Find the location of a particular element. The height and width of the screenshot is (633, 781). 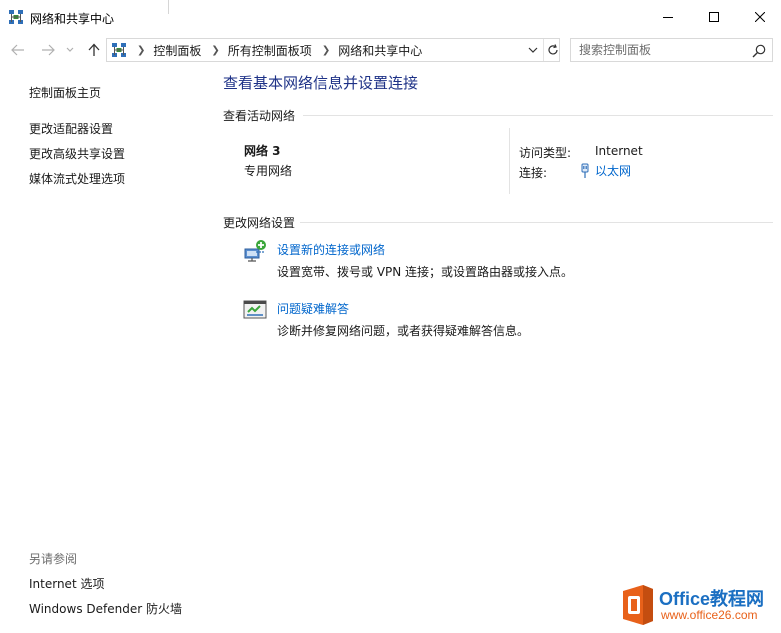

refresh-button is located at coordinates (552, 50).